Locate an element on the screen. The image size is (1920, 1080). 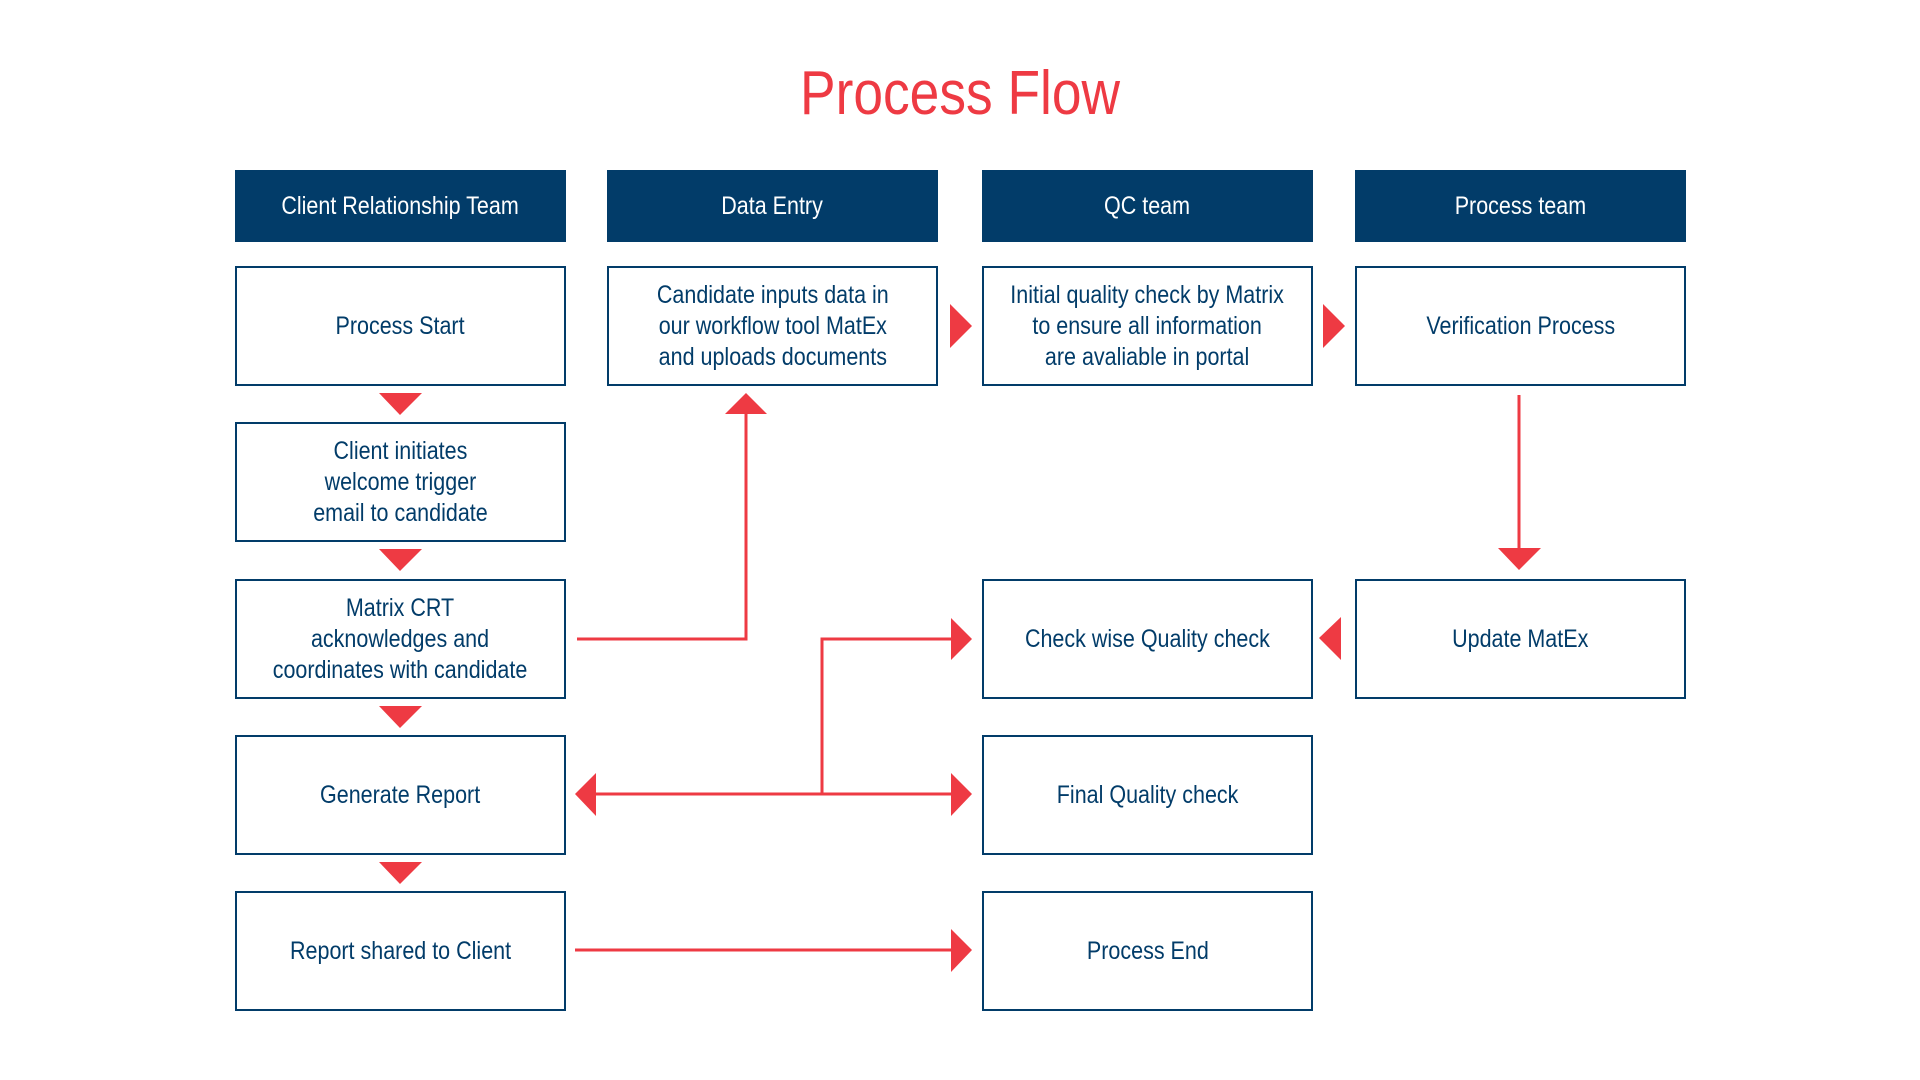
connector-report-to-process-end is located at coordinates (773, 950).